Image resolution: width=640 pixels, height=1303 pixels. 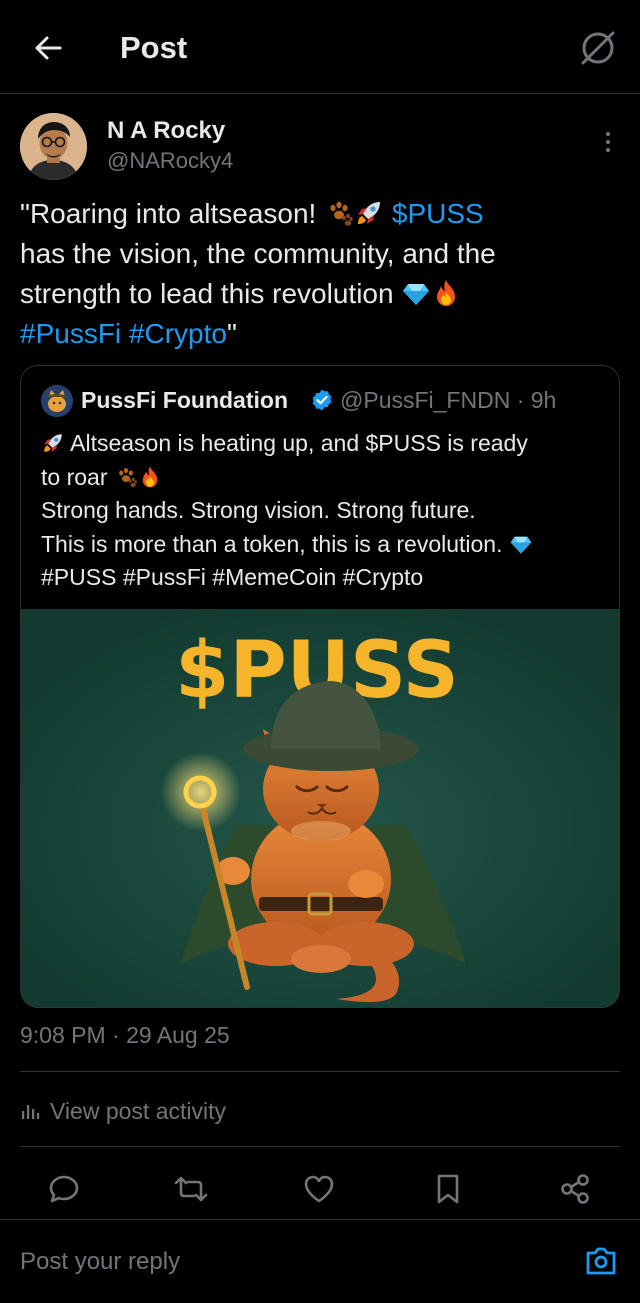 I want to click on quoted-text-line-2: to roar, so click(x=77, y=476).